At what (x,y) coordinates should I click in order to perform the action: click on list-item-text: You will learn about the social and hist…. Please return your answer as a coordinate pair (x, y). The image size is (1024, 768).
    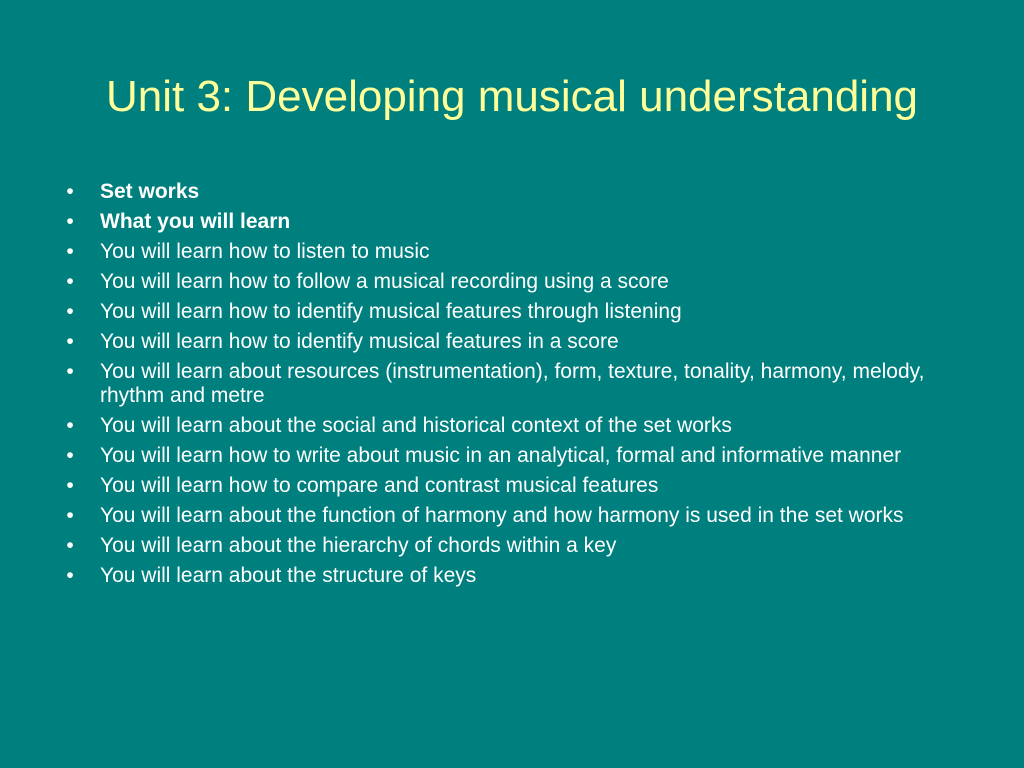
    Looking at the image, I should click on (416, 425).